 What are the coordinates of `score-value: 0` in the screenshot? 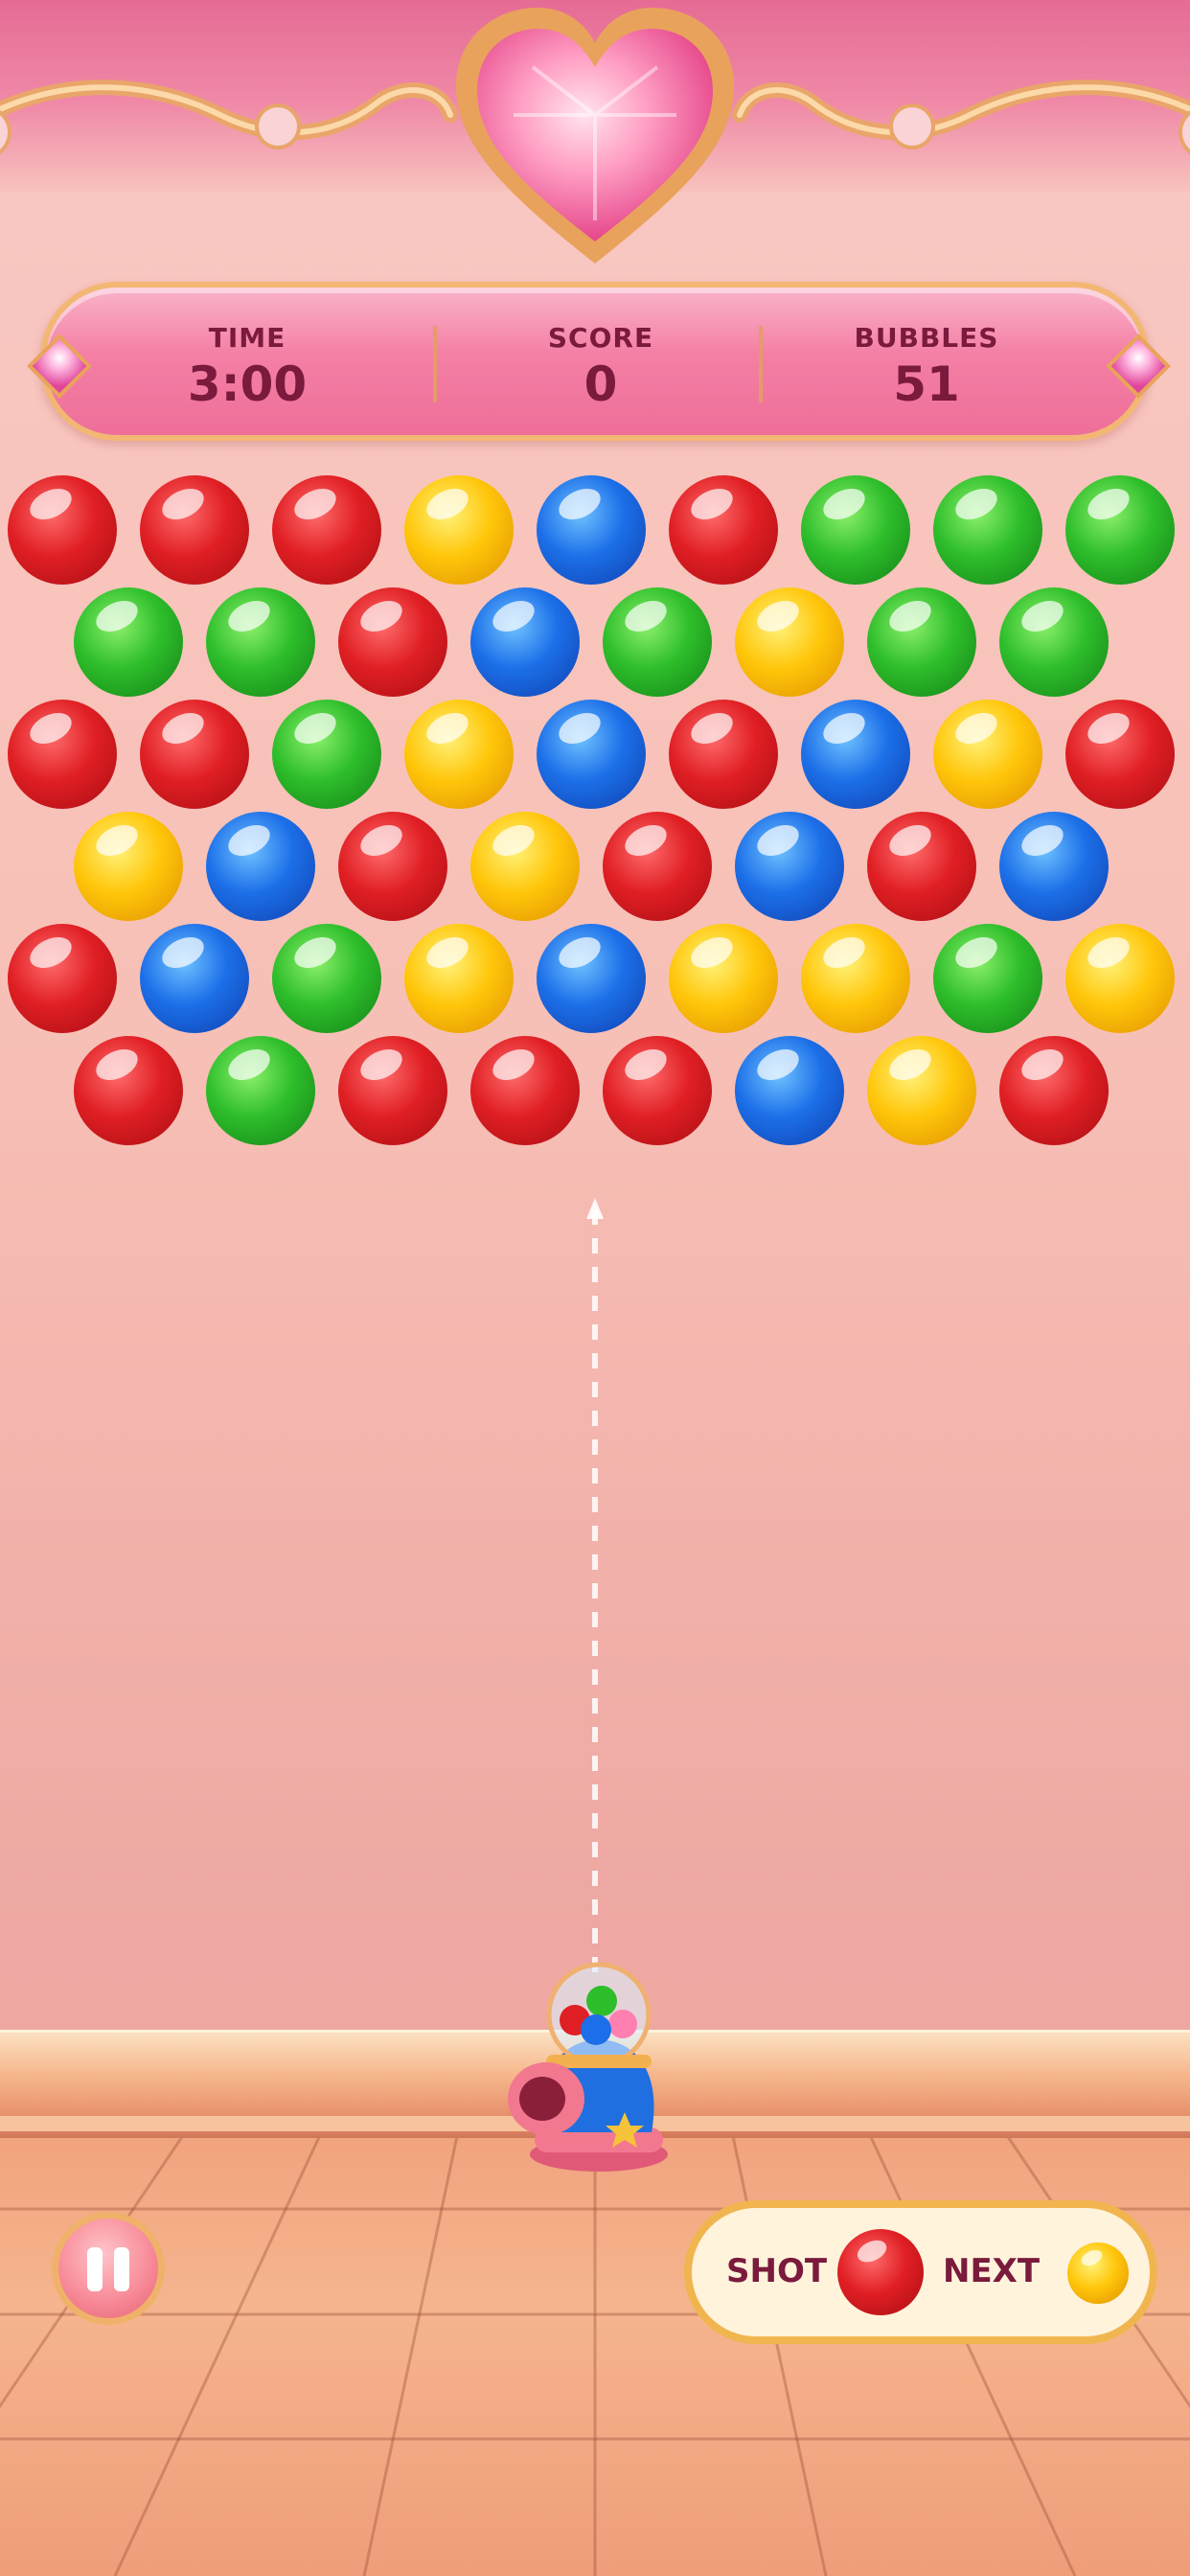 It's located at (601, 384).